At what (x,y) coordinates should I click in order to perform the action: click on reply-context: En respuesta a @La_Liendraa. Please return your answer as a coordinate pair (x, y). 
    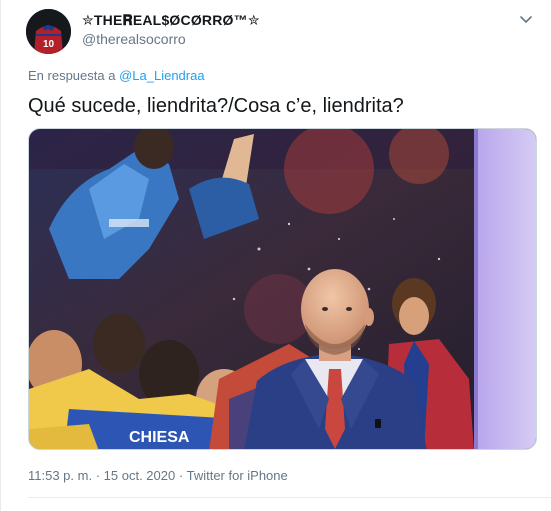
    Looking at the image, I should click on (116, 75).